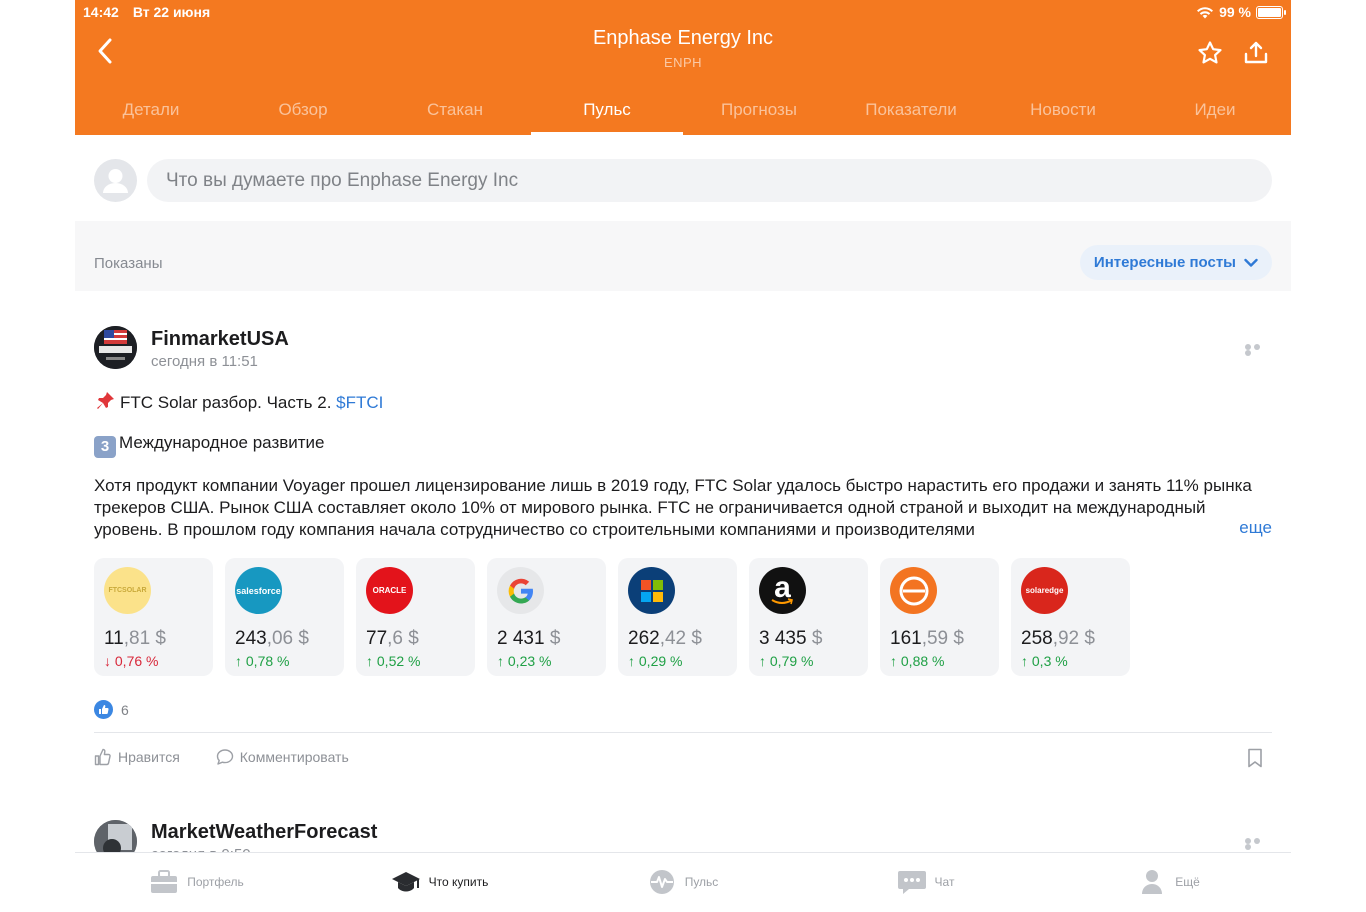  What do you see at coordinates (398, 661) in the screenshot?
I see `change-value: 0,52 %` at bounding box center [398, 661].